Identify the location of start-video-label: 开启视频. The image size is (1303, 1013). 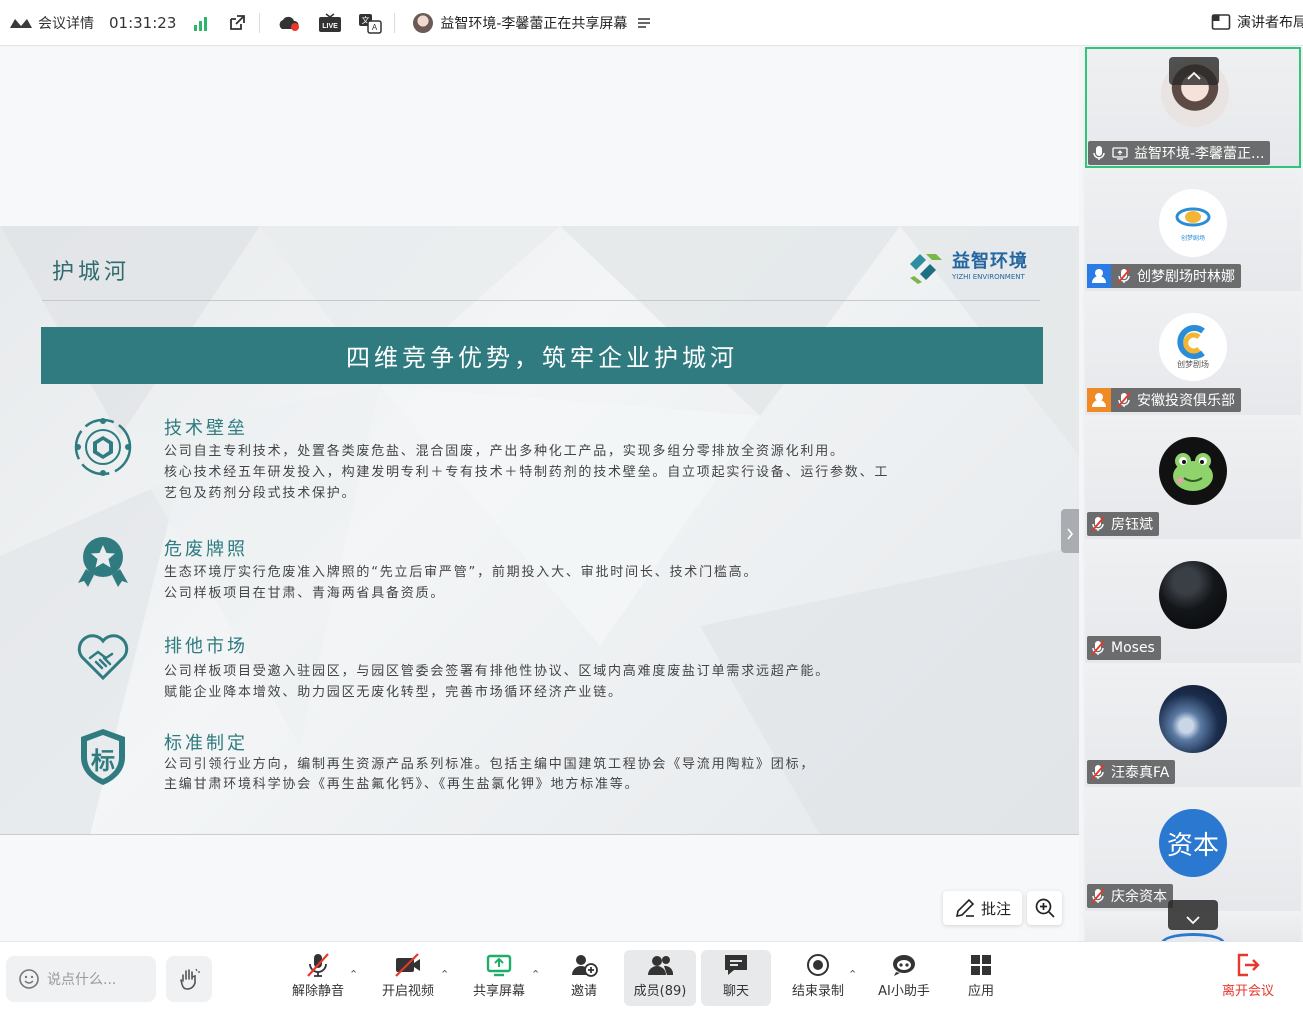
(407, 991).